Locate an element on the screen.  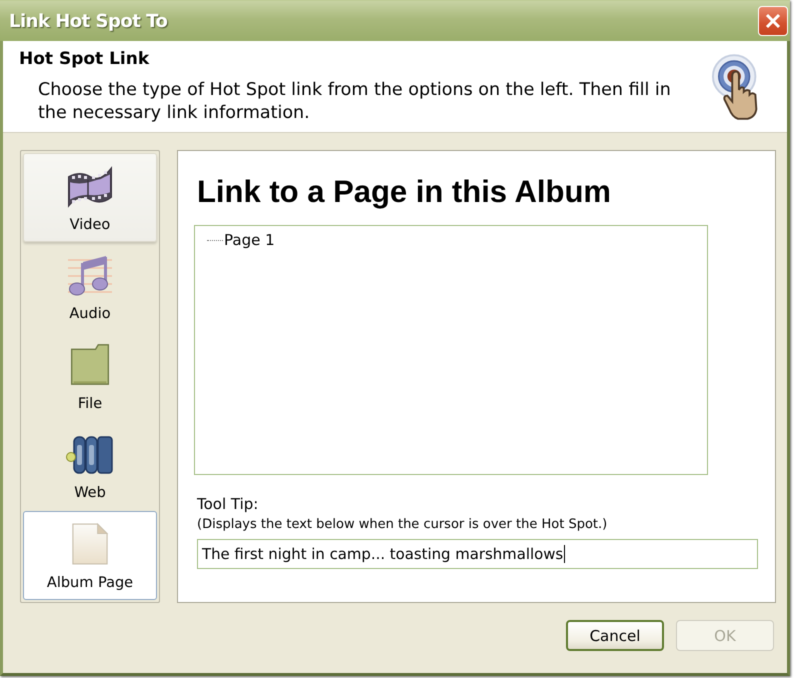
header-description: Choose the type of Hot Spot link from the options on the left. Then fill in the necessary link information. is located at coordinates (355, 102).